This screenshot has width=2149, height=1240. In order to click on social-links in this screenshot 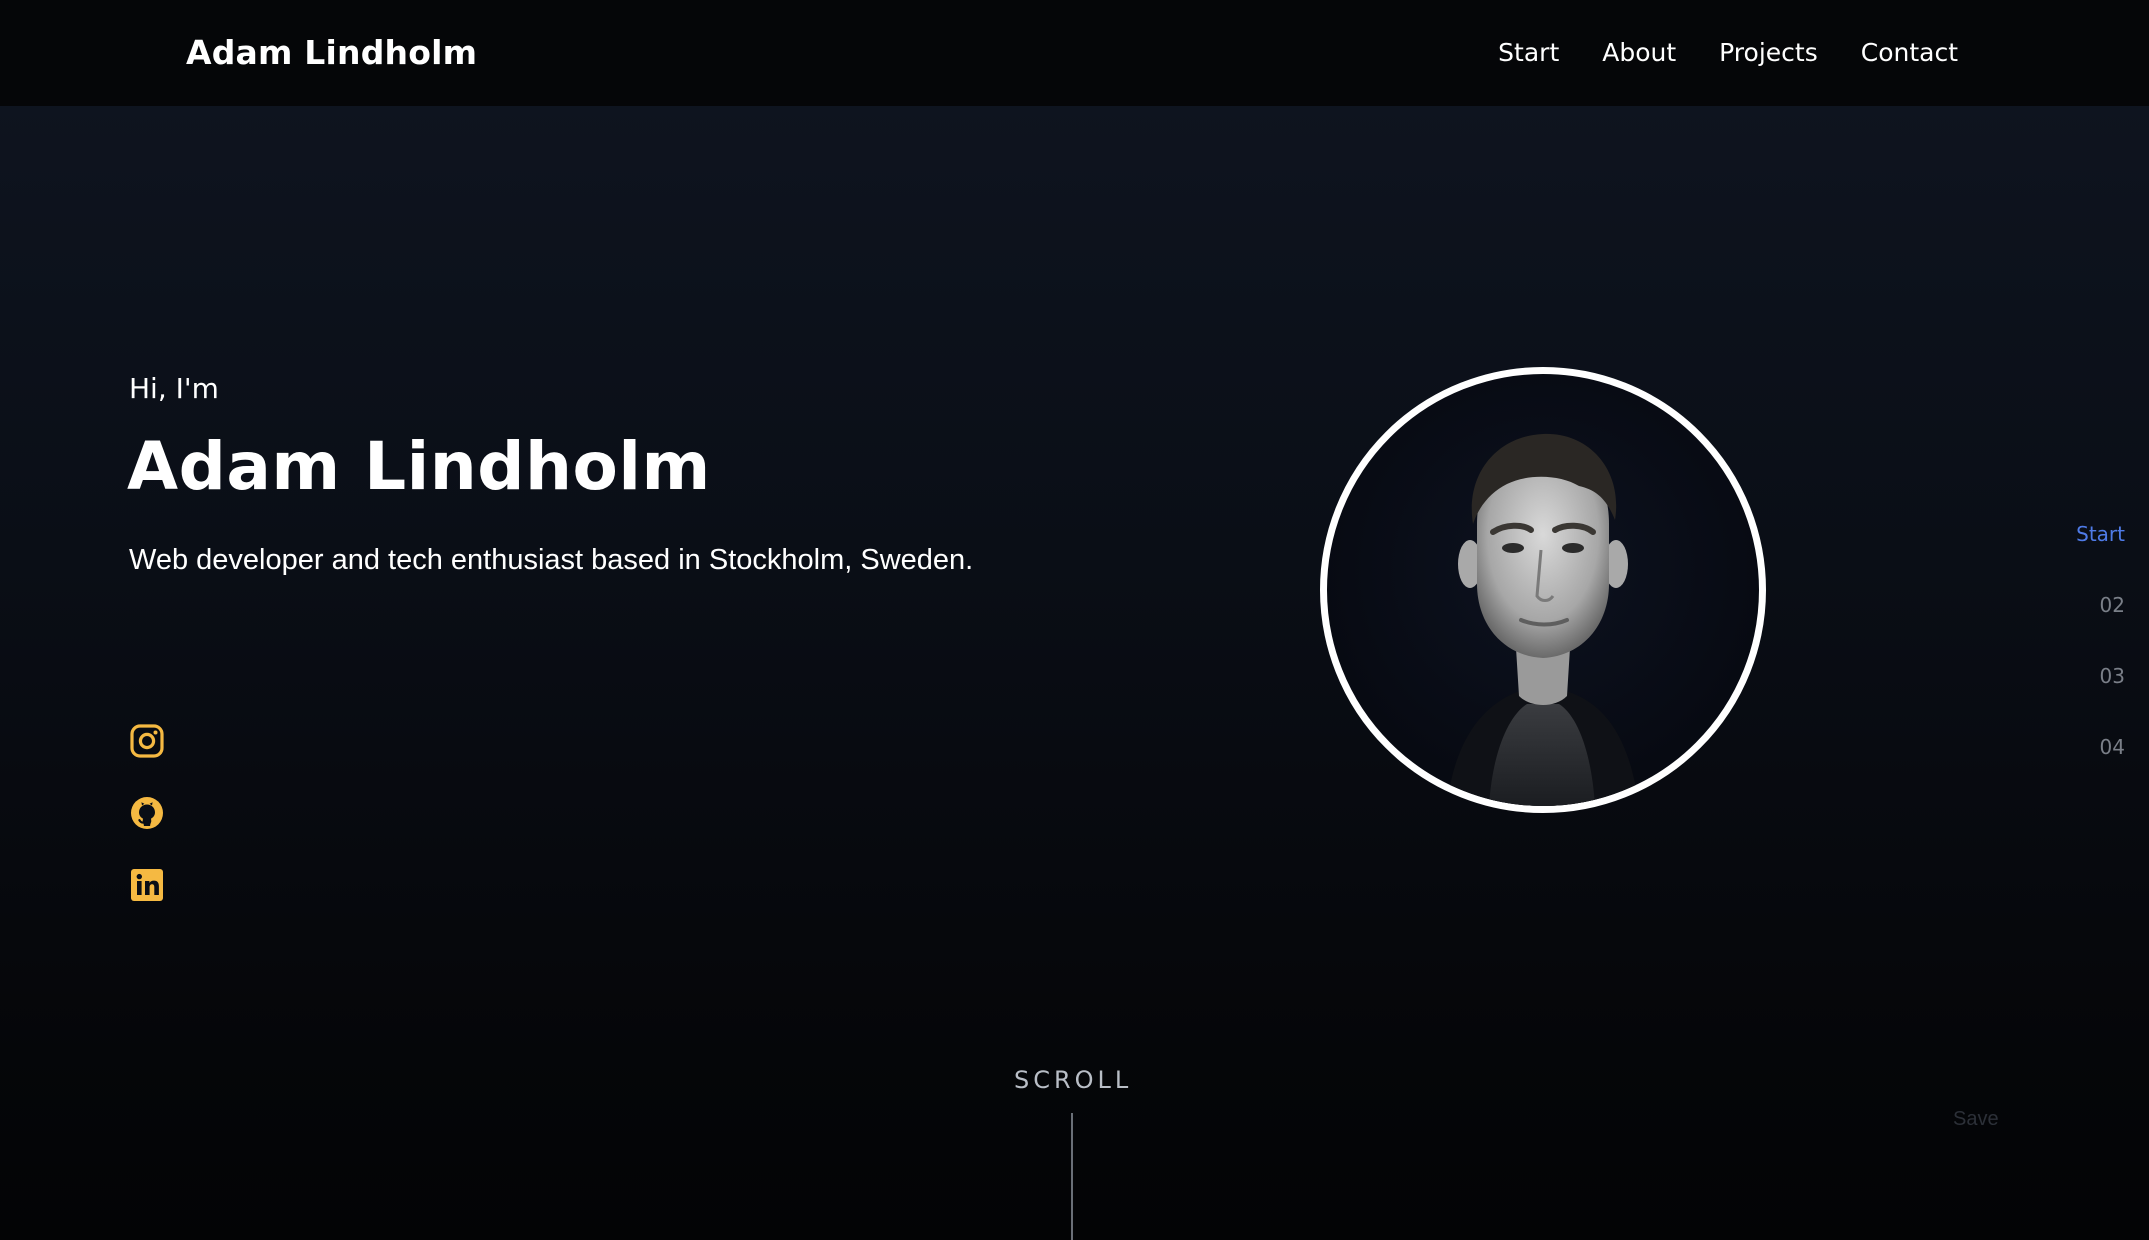, I will do `click(147, 813)`.